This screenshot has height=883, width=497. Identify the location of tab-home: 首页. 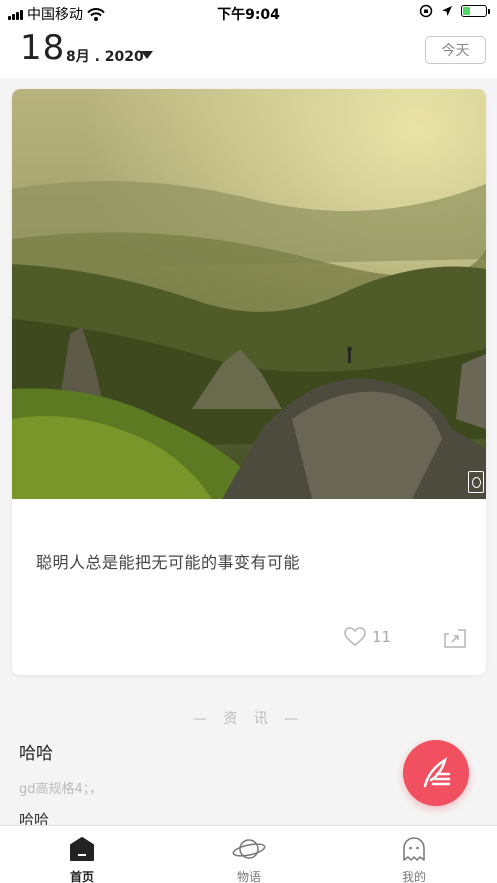
(82, 854).